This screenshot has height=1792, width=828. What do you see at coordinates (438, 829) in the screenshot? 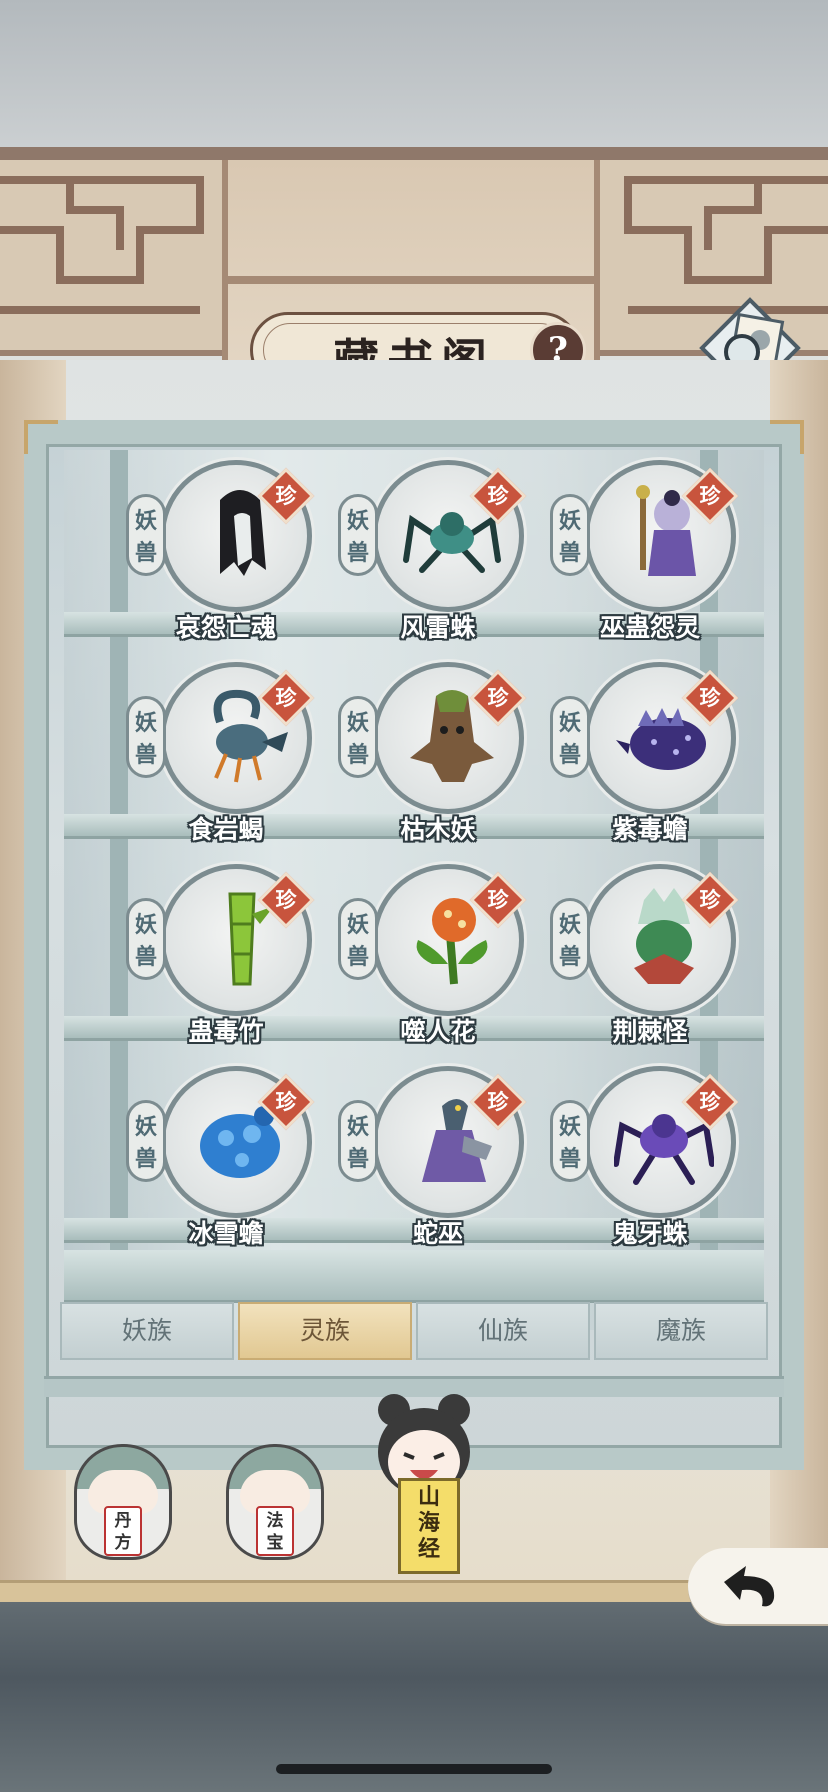
I see `creature-name: 枯木妖` at bounding box center [438, 829].